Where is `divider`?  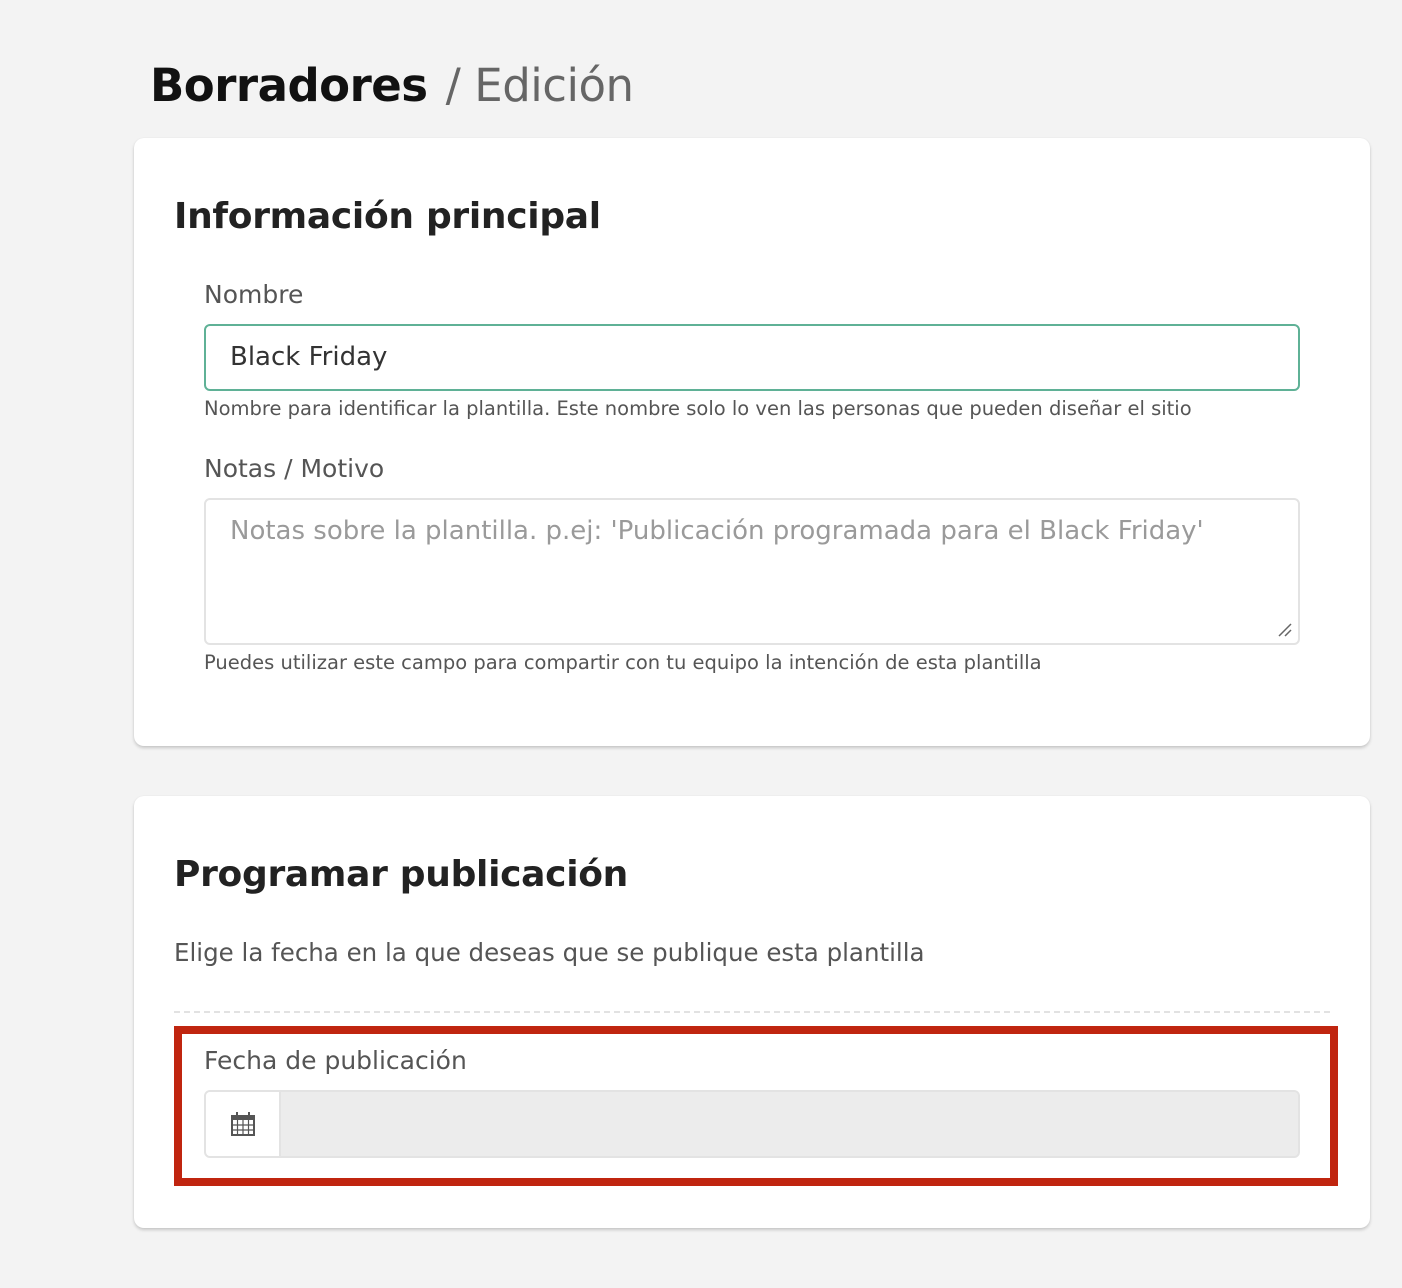
divider is located at coordinates (752, 1012).